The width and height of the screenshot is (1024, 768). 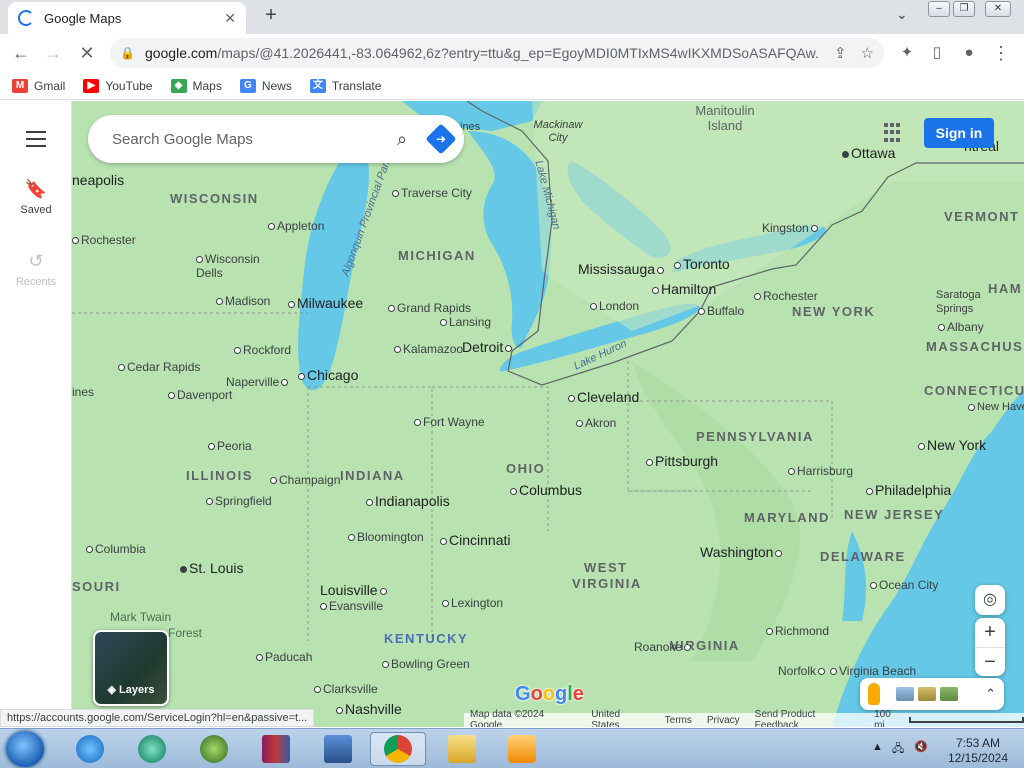 What do you see at coordinates (820, 471) in the screenshot?
I see `city-harrisburg: Harrisburg` at bounding box center [820, 471].